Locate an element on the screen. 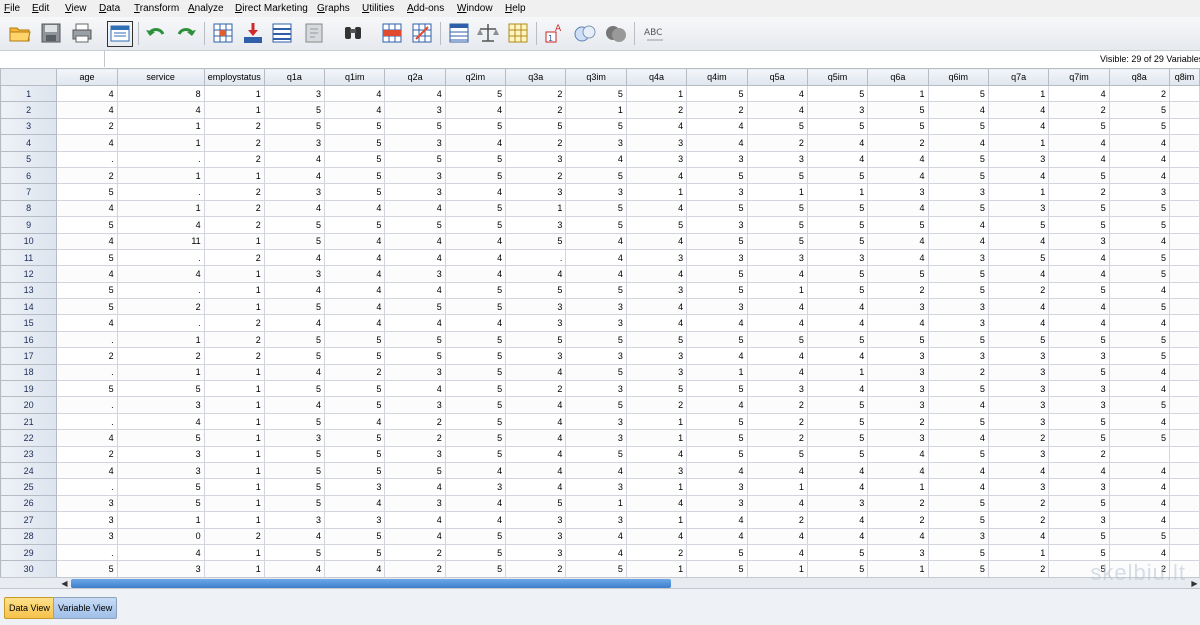 This screenshot has height=625, width=1200. row-header: 1 is located at coordinates (29, 93).